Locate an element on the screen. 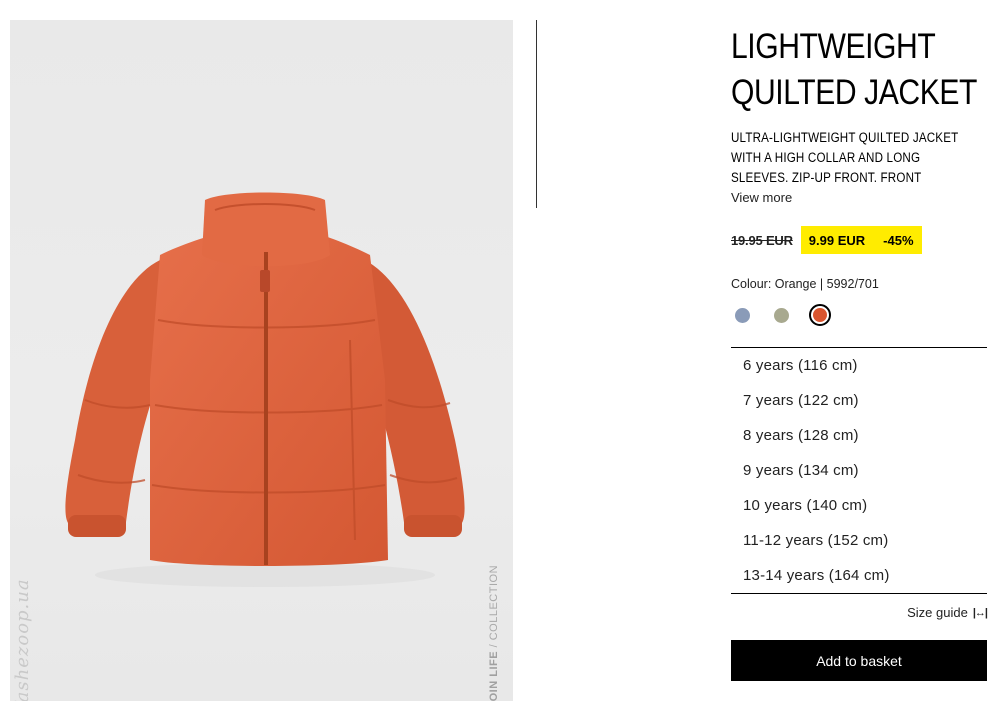  size-option: 8 years (128 cm) is located at coordinates (801, 435).